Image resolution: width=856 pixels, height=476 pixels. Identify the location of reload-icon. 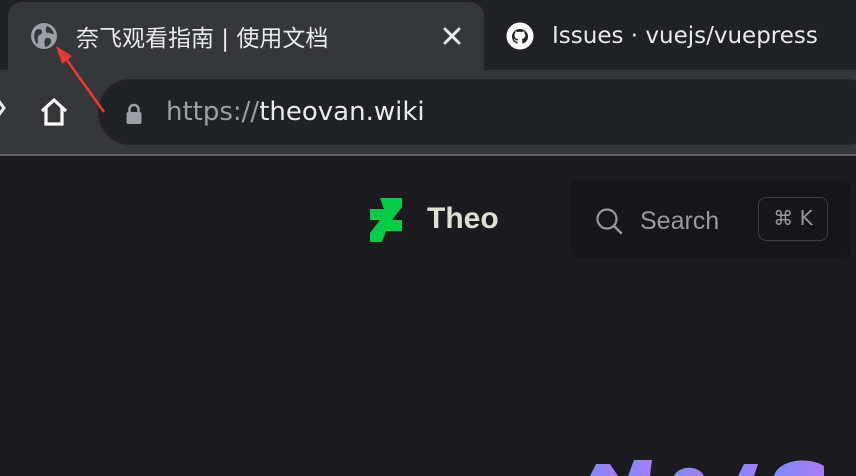
(3, 108).